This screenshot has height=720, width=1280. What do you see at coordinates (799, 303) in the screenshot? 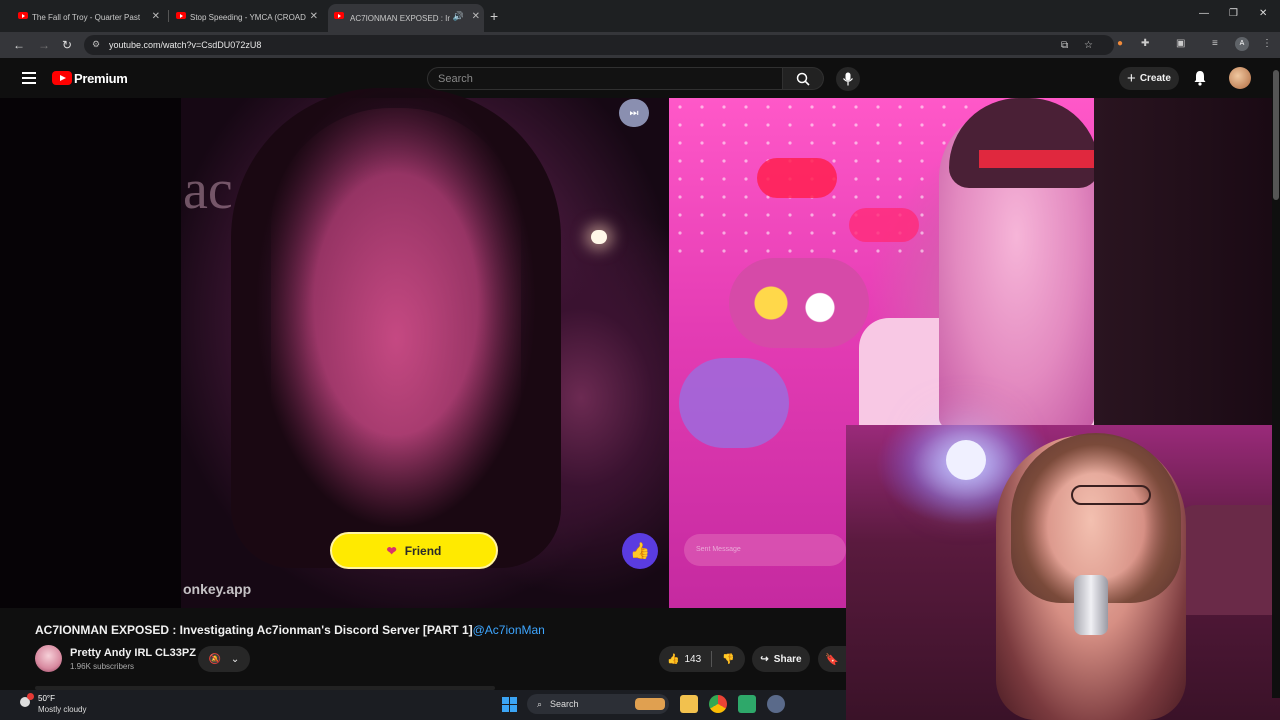
I see `plush-toys` at bounding box center [799, 303].